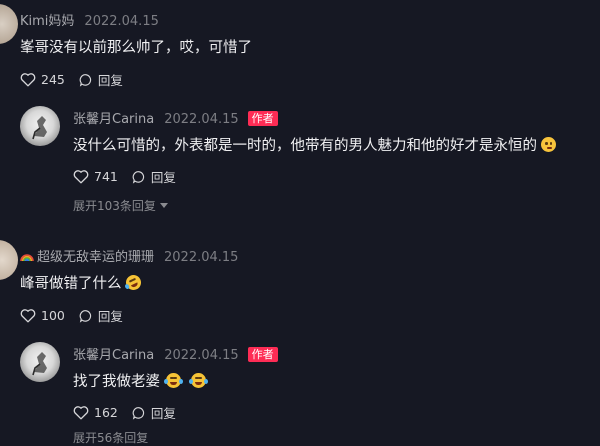  Describe the element at coordinates (163, 205) in the screenshot. I see `chevron-down-icon` at that location.